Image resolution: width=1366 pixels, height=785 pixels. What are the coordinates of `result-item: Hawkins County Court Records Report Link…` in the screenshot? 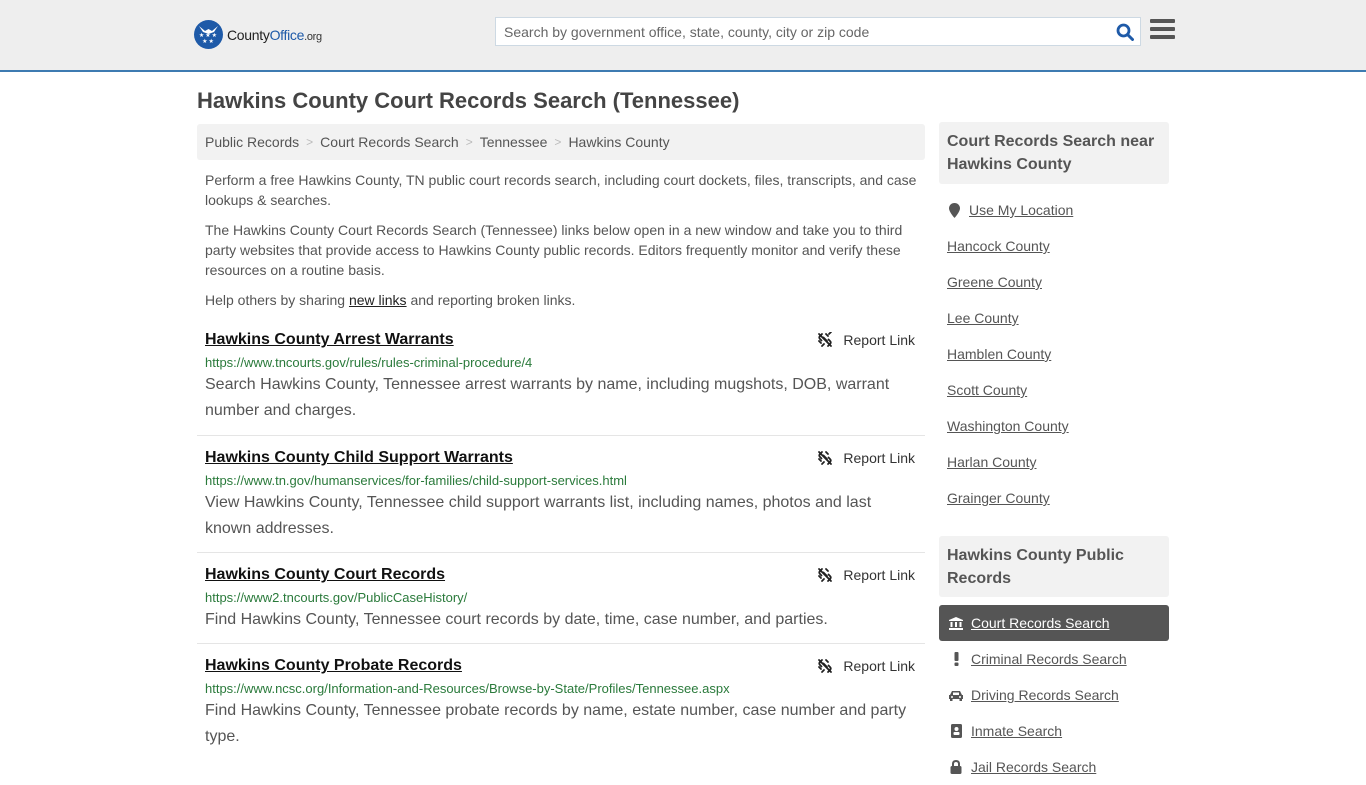 It's located at (561, 598).